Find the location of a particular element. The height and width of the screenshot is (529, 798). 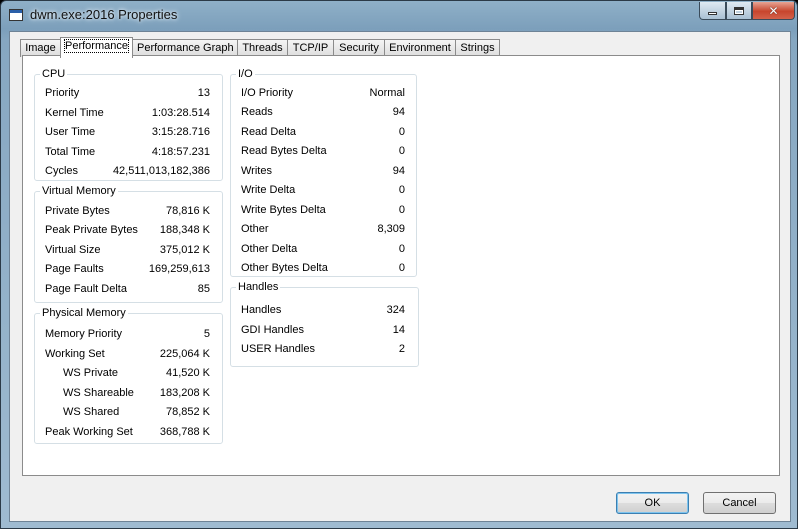

window-title: dwm.exe:2016 Properties is located at coordinates (104, 14).